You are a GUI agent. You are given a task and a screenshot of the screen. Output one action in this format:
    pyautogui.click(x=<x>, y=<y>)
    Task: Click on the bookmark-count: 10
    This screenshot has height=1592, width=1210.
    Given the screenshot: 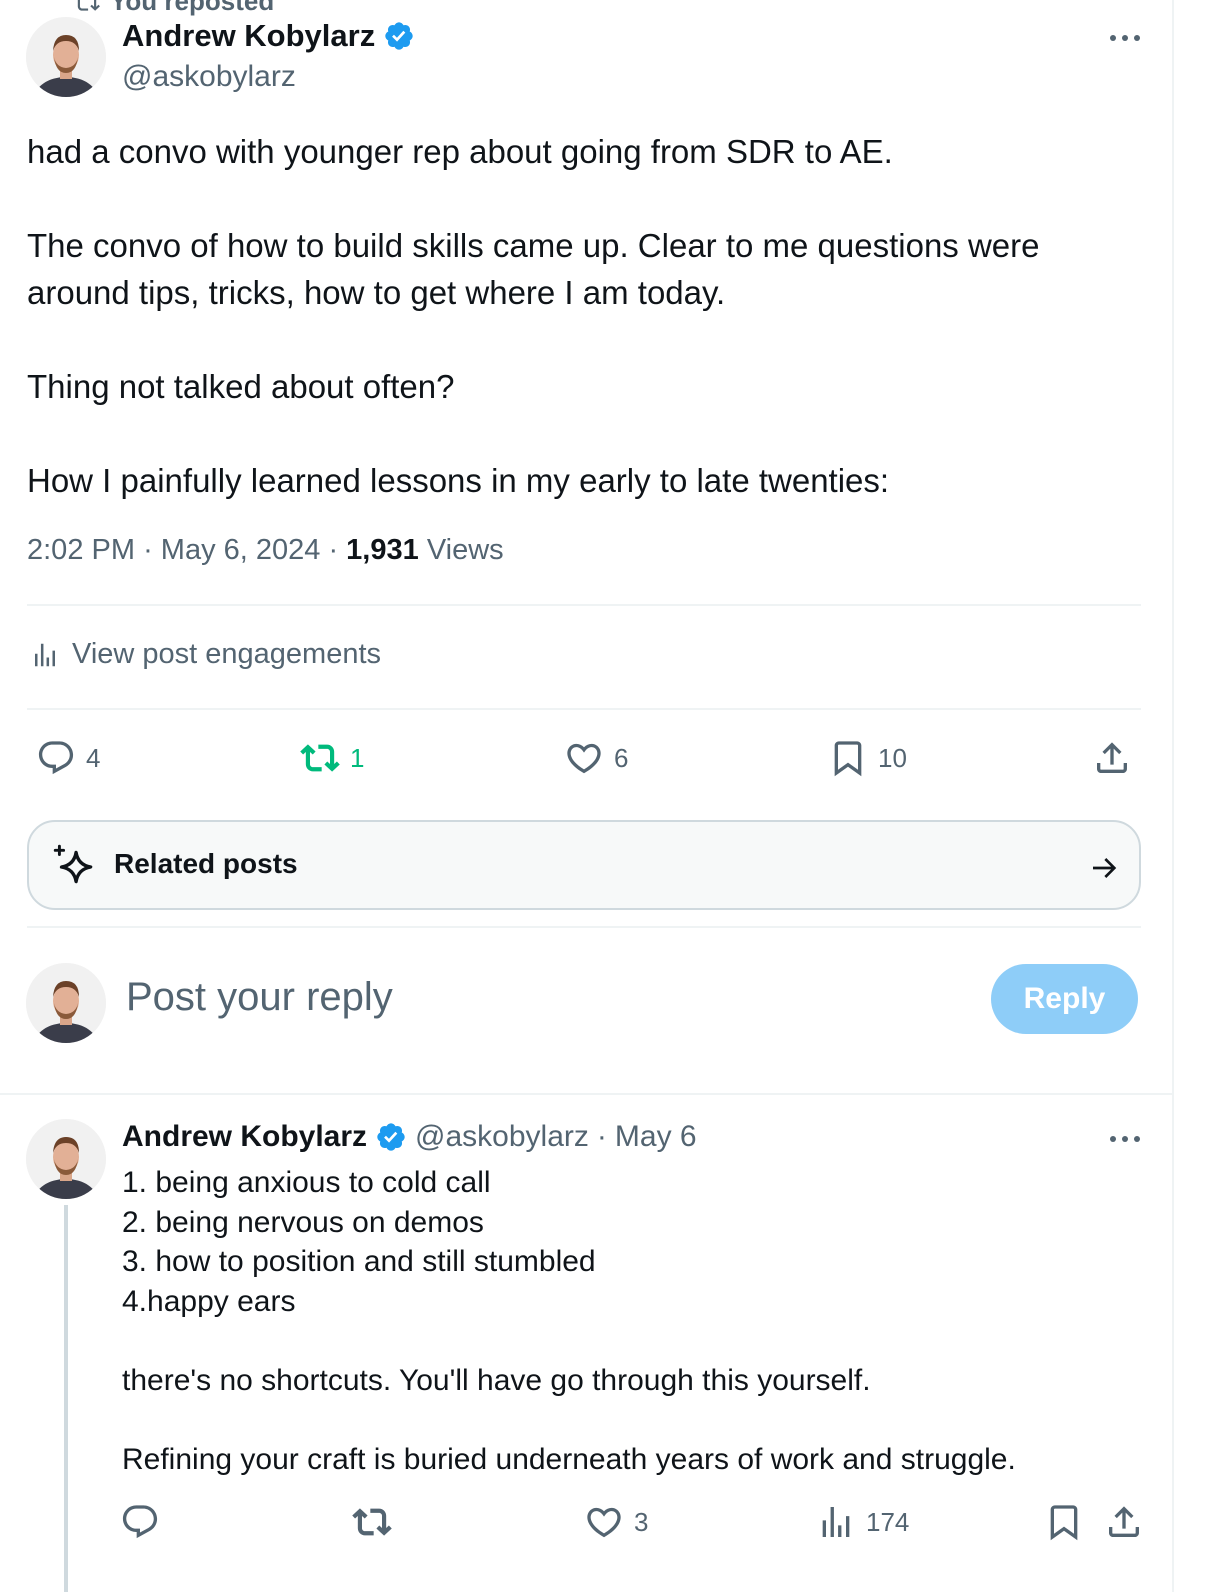 What is the action you would take?
    pyautogui.click(x=892, y=757)
    